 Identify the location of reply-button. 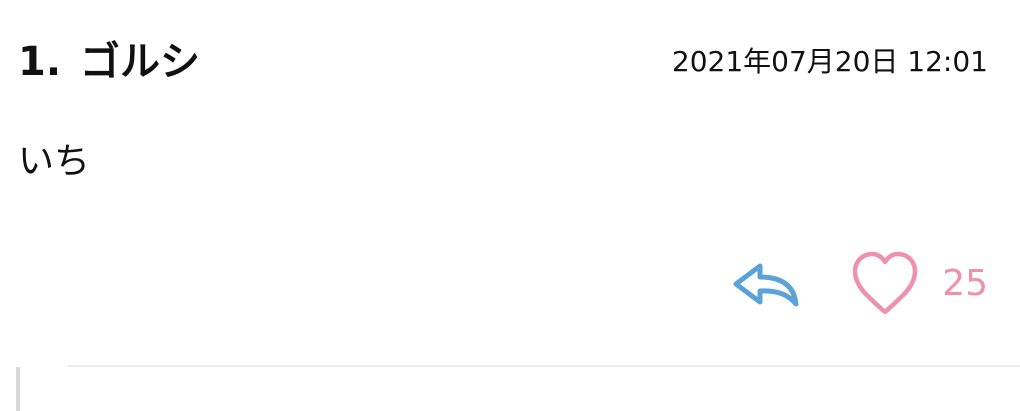
(766, 284).